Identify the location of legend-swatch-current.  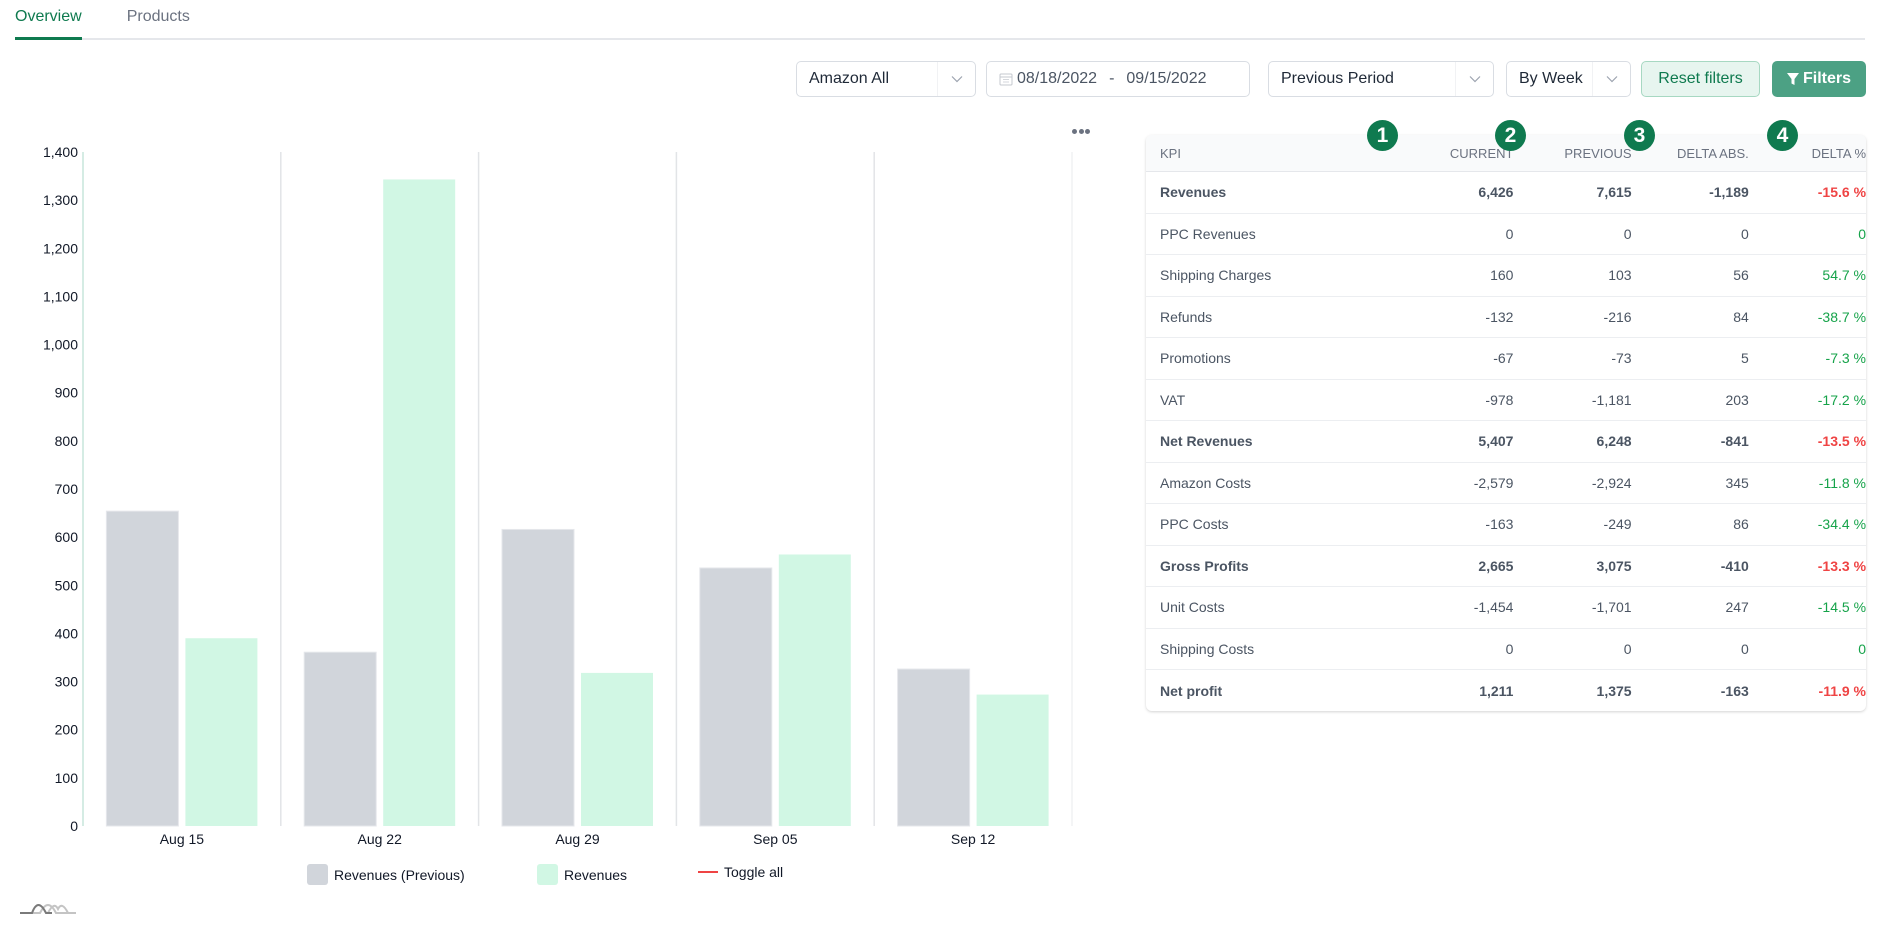
(547, 874).